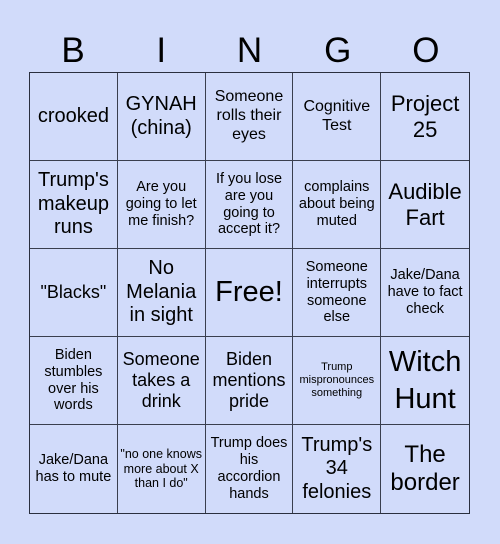 Image resolution: width=500 pixels, height=544 pixels. Describe the element at coordinates (337, 205) in the screenshot. I see `bingo-cell: complains about being muted` at that location.